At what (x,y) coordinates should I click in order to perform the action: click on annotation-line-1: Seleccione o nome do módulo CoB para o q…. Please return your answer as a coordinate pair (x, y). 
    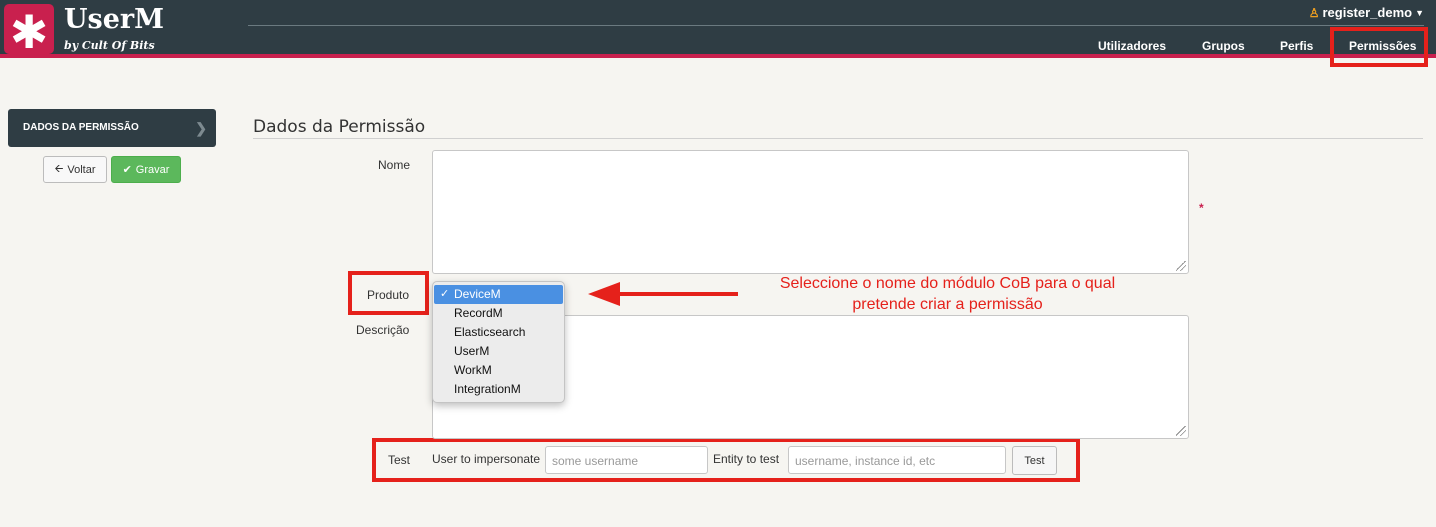
    Looking at the image, I should click on (947, 283).